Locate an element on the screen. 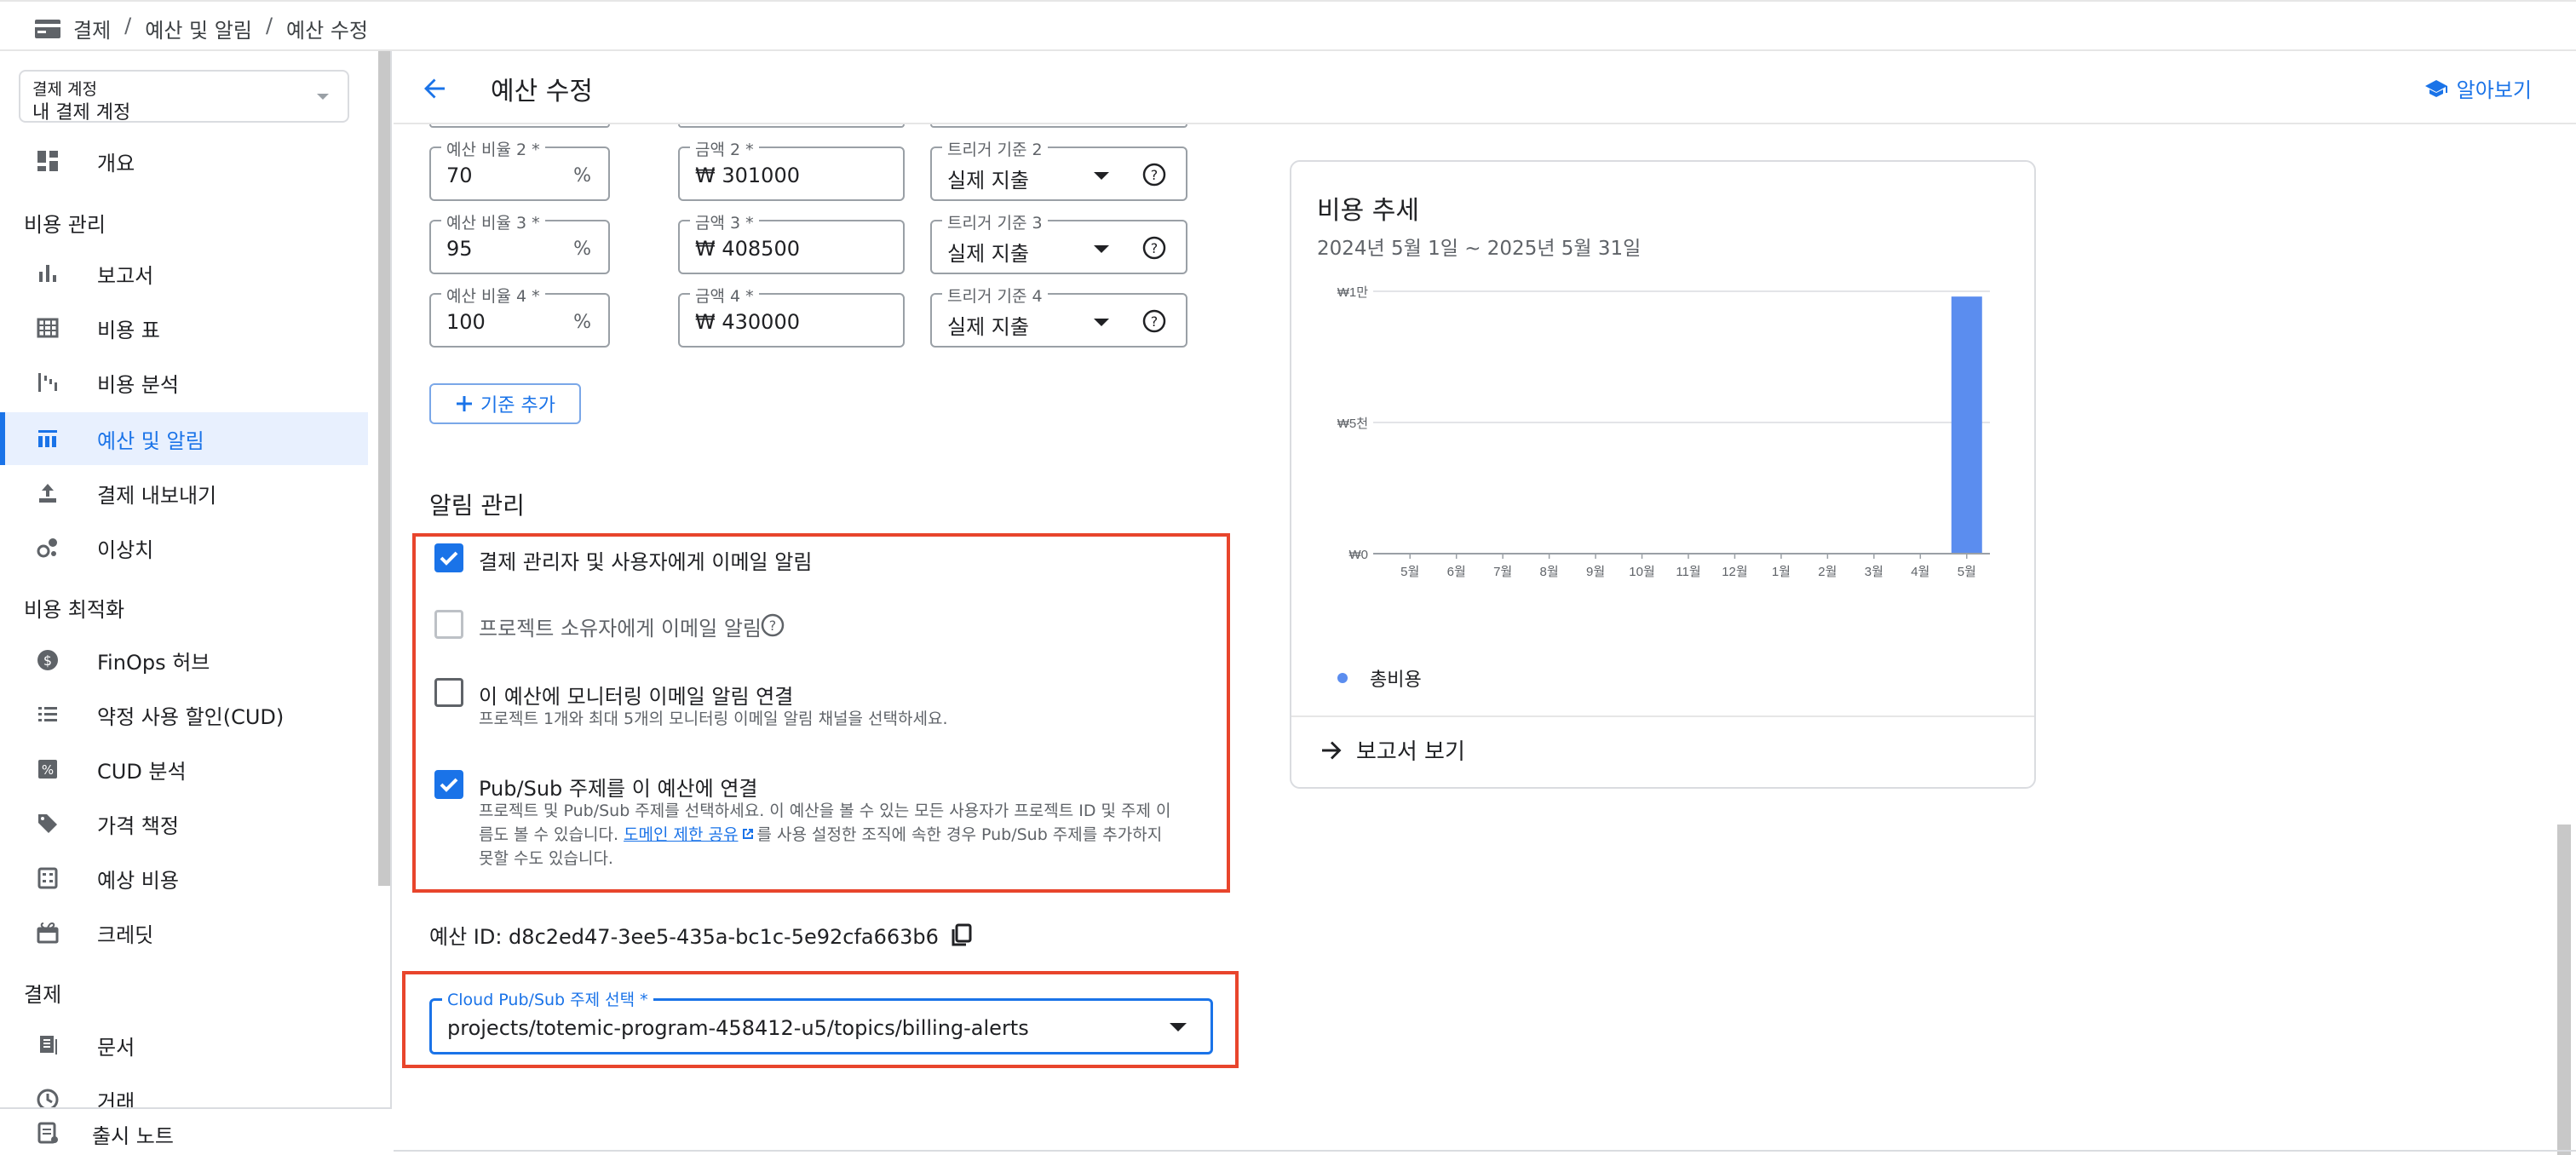  x-tick-label: 5월 is located at coordinates (1967, 572).